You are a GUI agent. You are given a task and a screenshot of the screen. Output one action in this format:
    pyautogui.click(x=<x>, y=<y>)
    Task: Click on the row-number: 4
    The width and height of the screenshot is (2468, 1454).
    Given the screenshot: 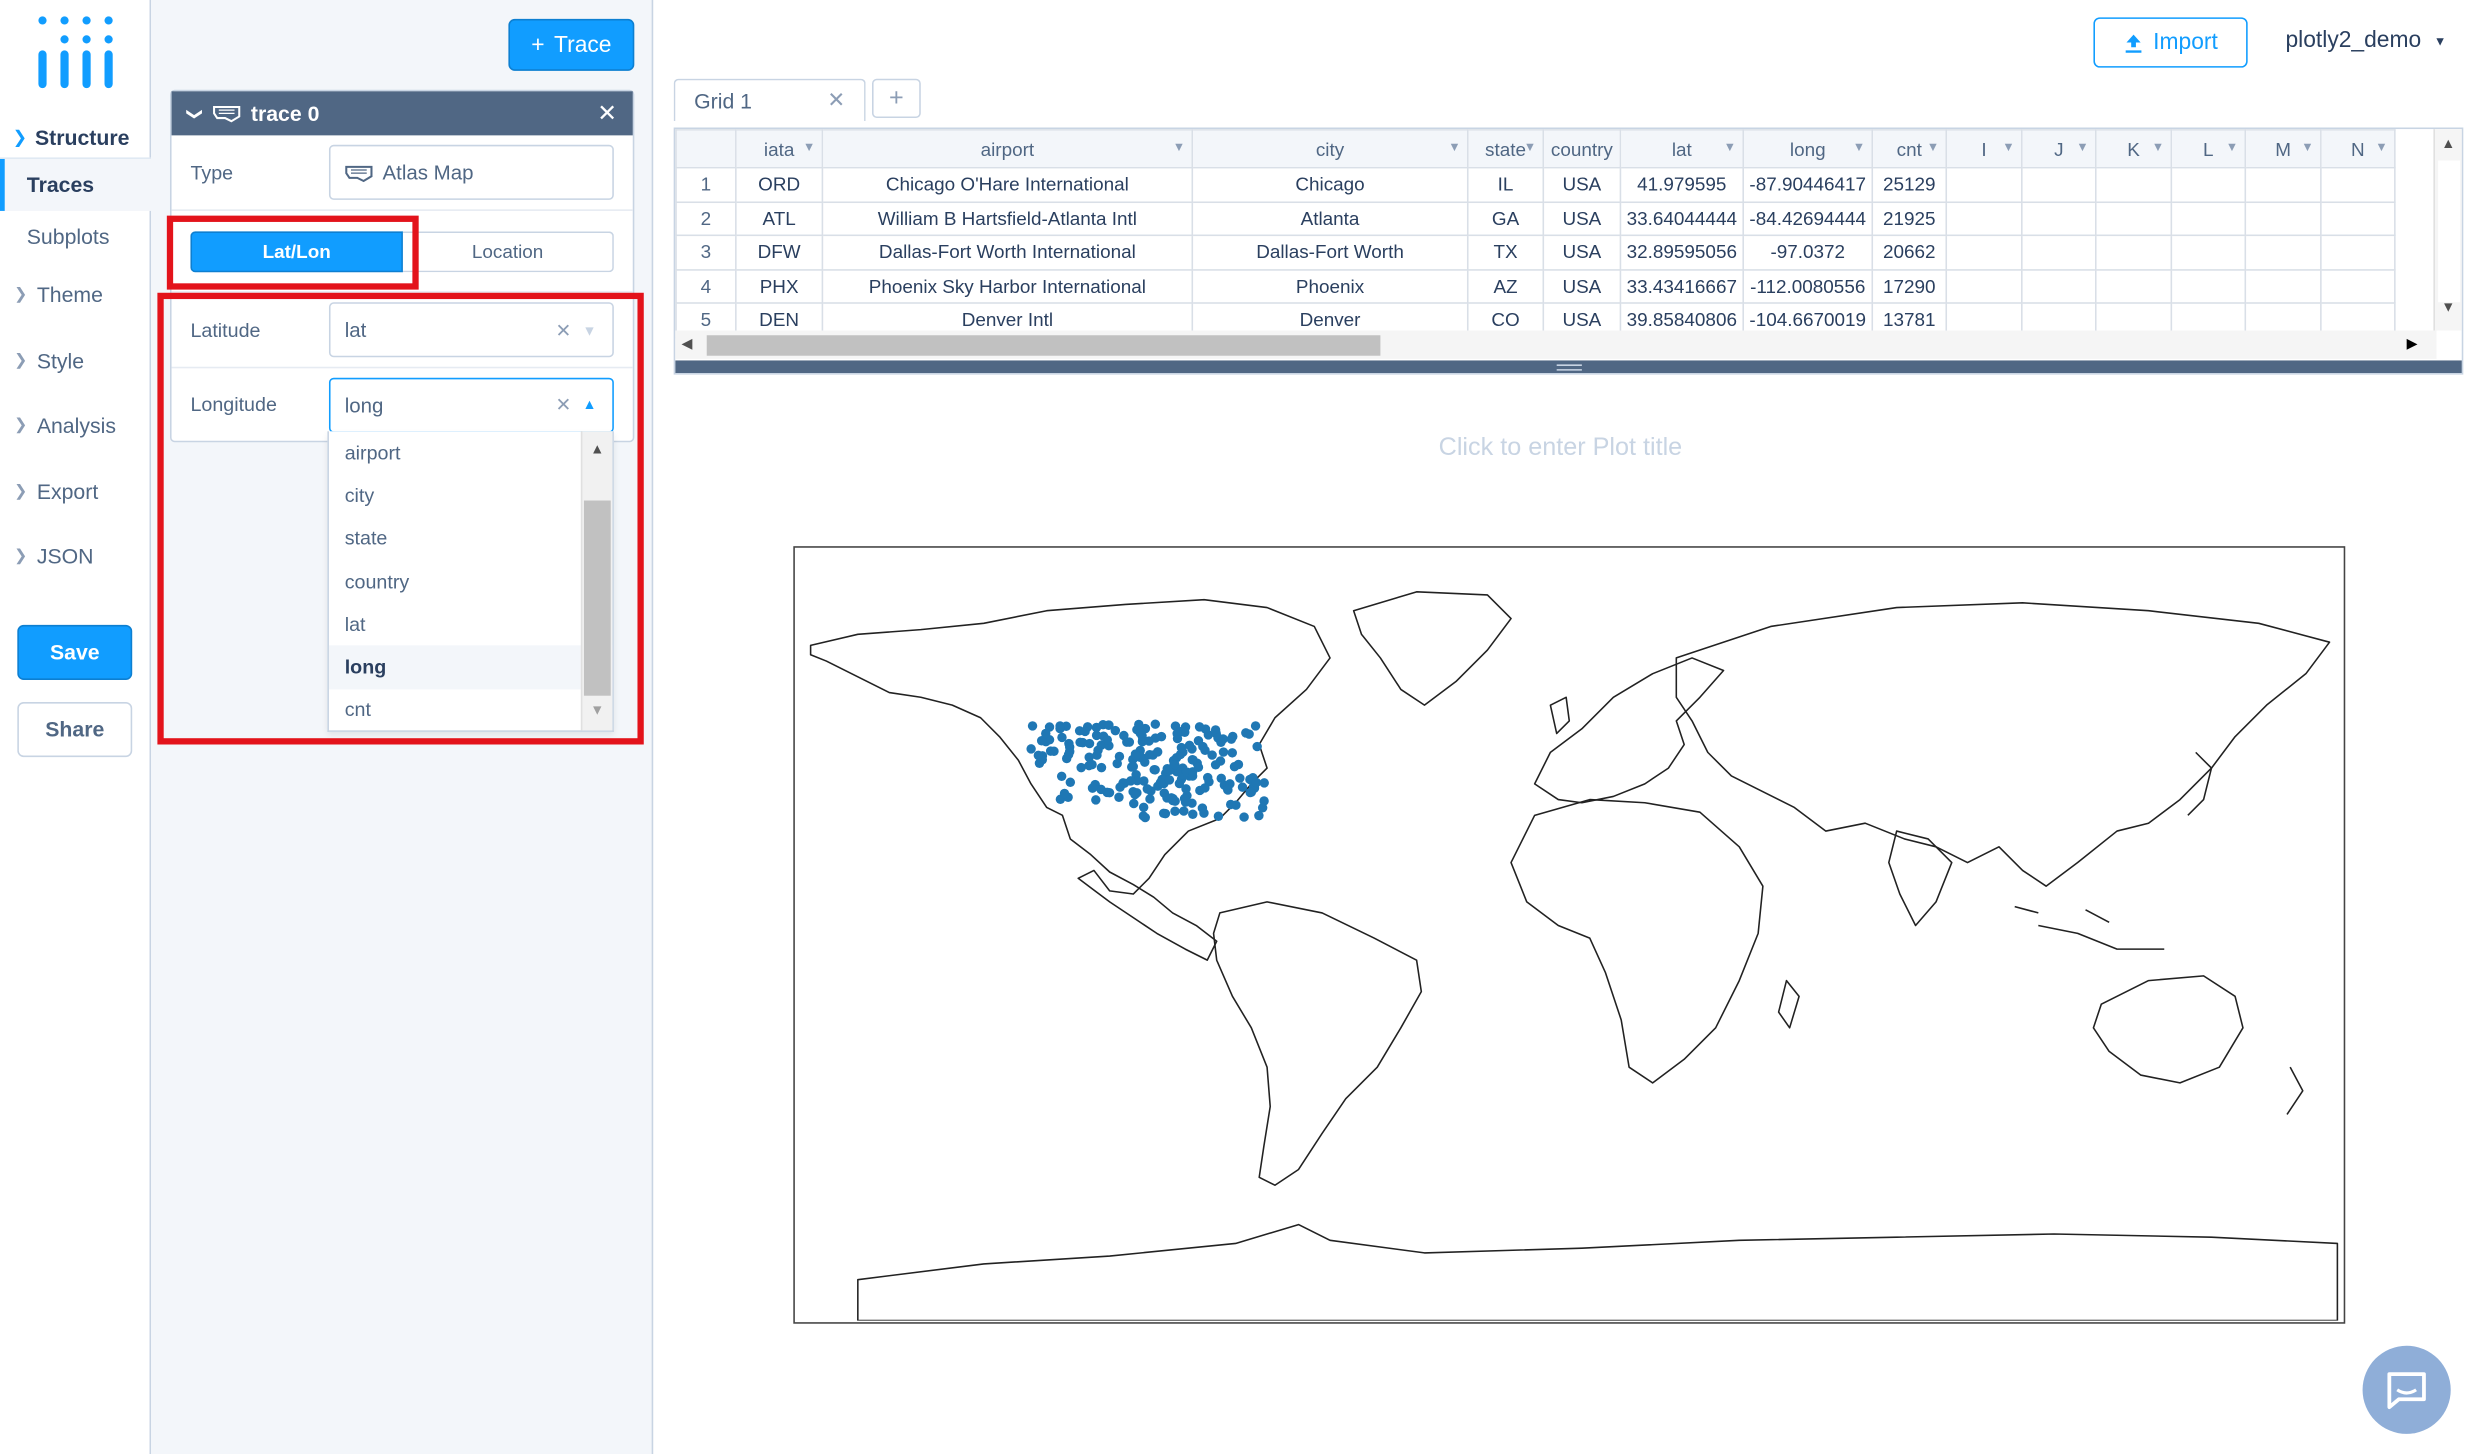 What is the action you would take?
    pyautogui.click(x=706, y=286)
    